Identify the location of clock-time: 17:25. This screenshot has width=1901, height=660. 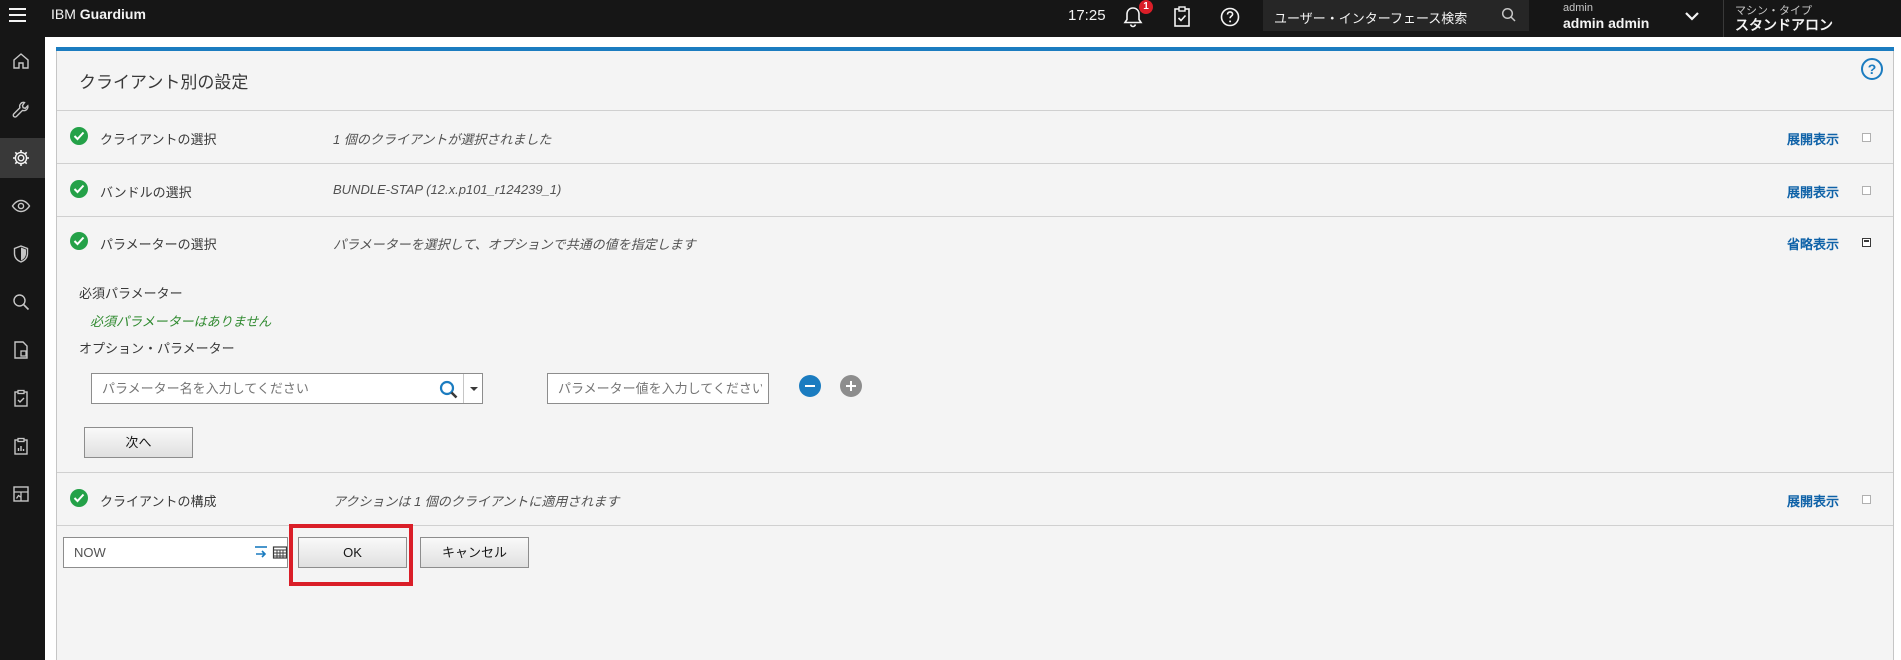
(1087, 15).